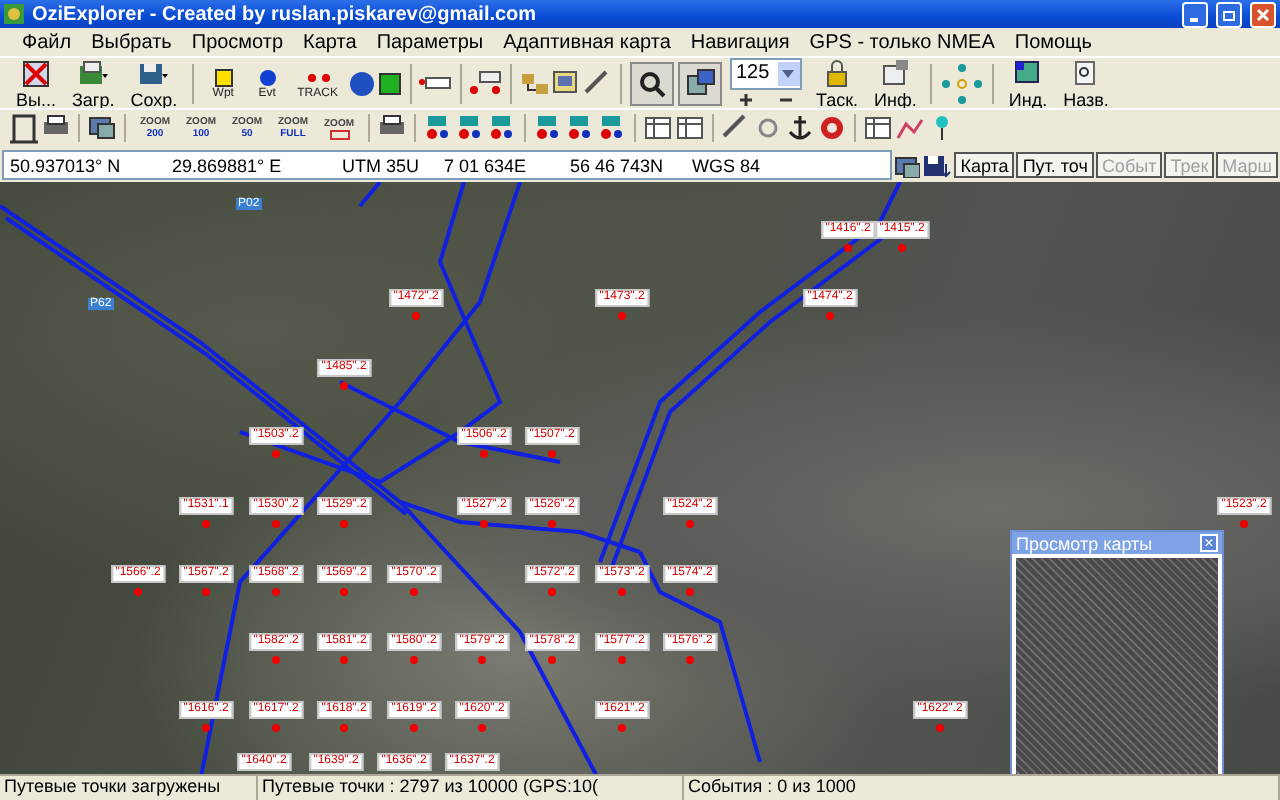 This screenshot has height=800, width=1280. Describe the element at coordinates (14, 14) in the screenshot. I see `app-icon` at that location.